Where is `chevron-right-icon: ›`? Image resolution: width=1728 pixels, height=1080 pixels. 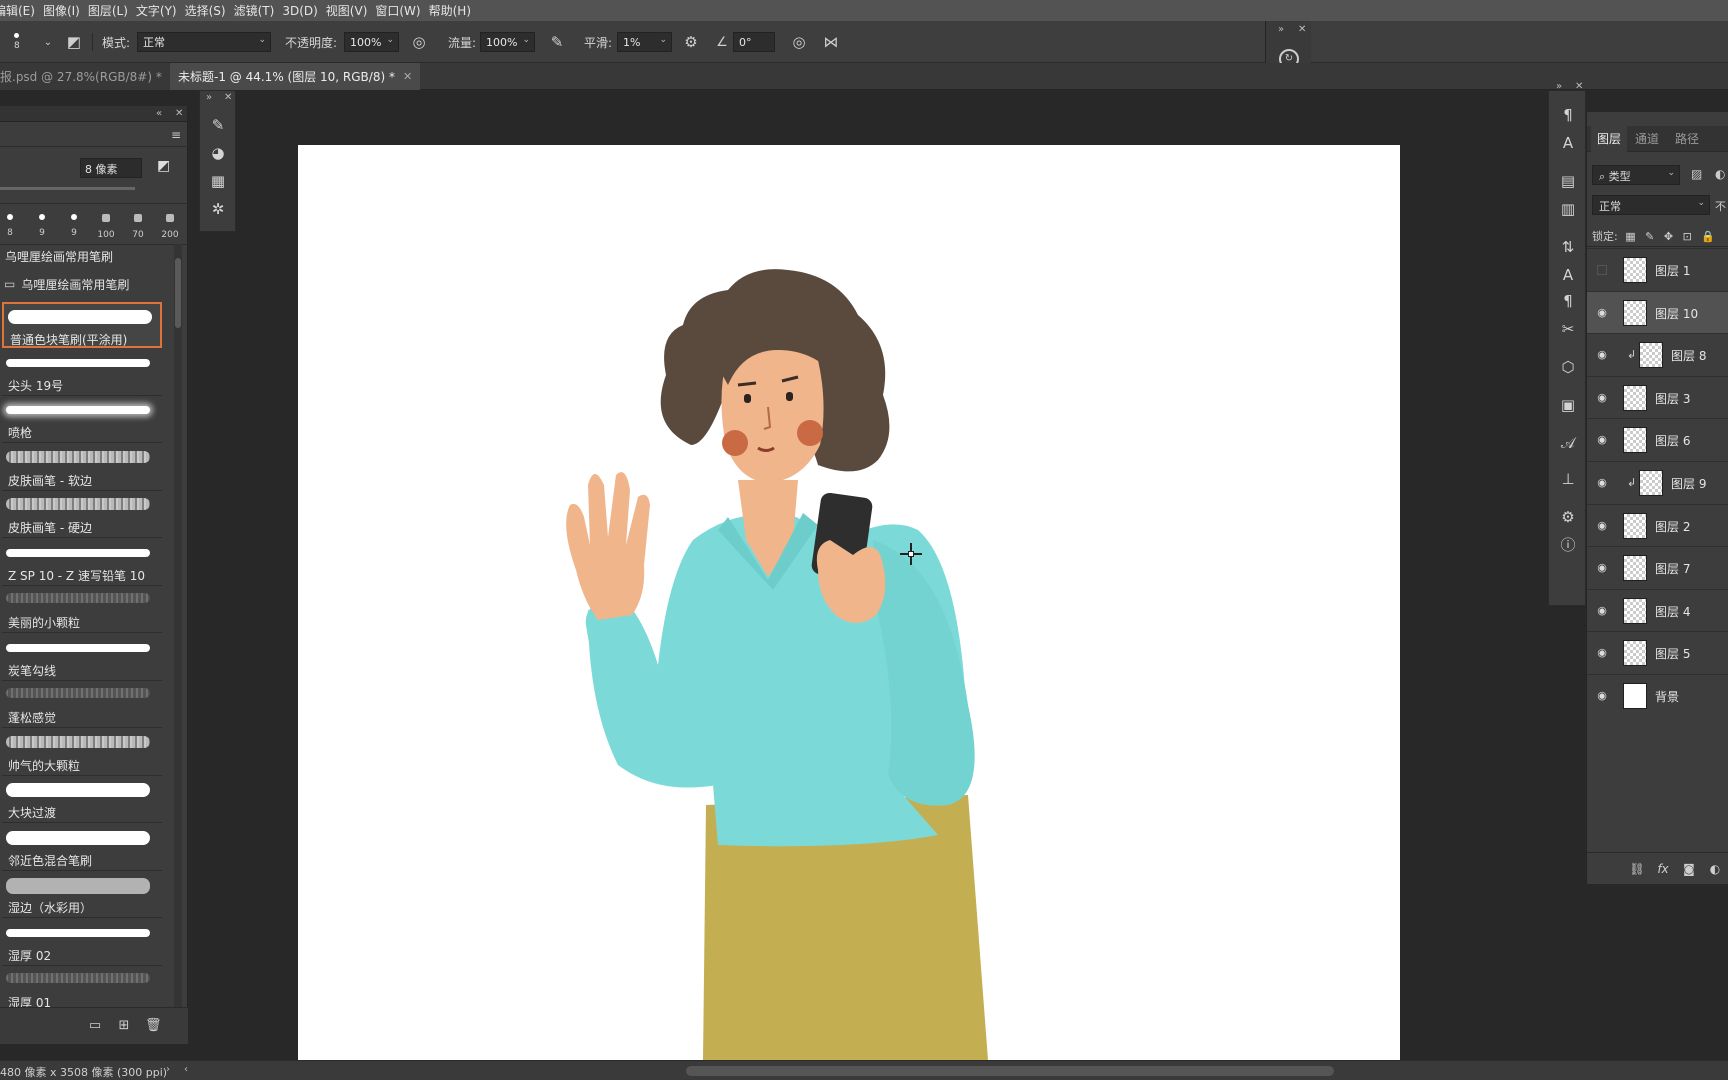 chevron-right-icon: › is located at coordinates (168, 1069).